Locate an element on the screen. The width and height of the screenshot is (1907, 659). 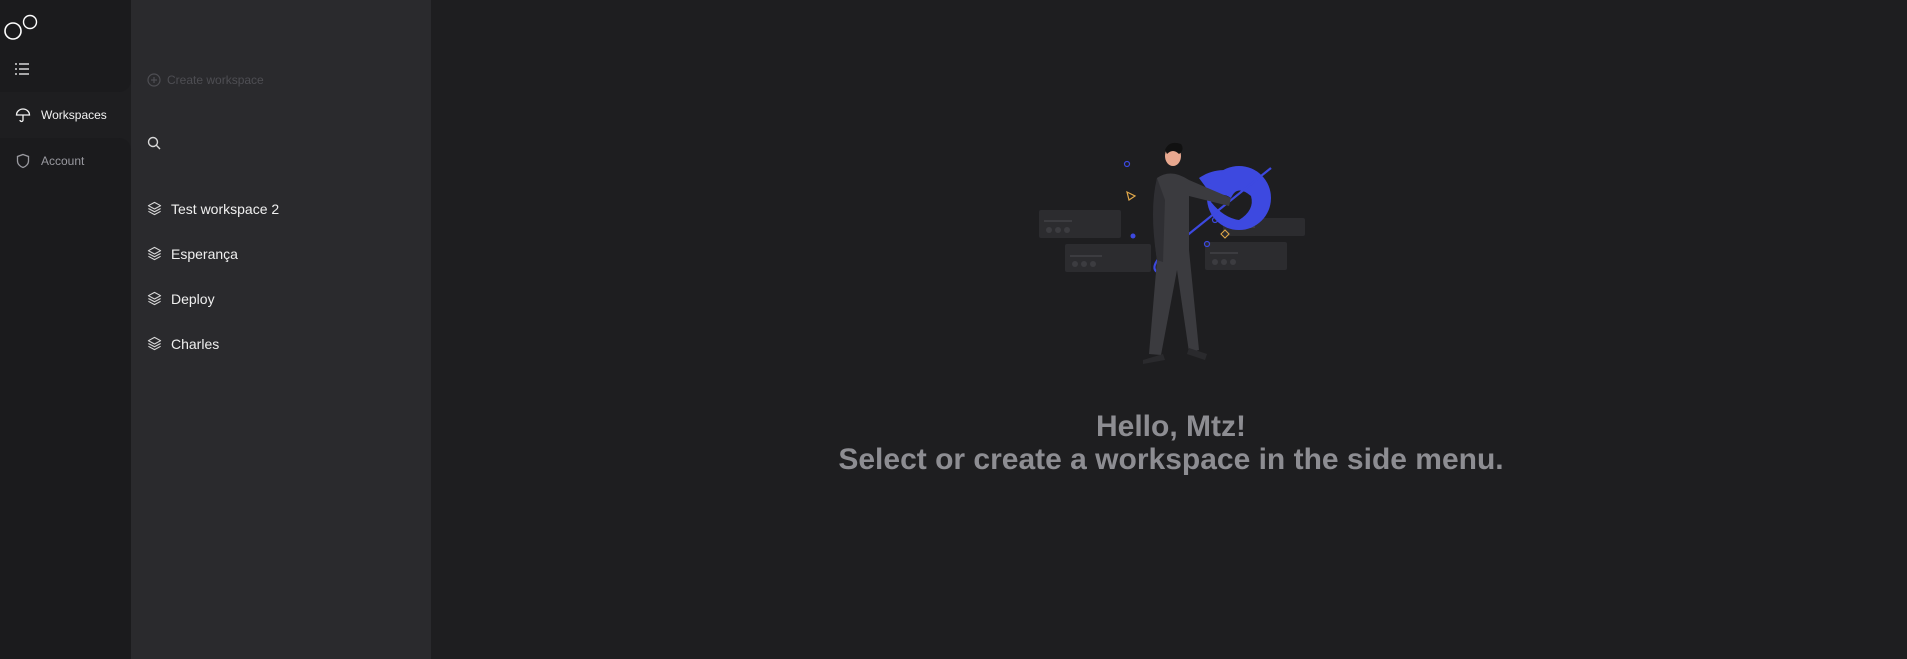
workspace-label: Charles is located at coordinates (195, 343).